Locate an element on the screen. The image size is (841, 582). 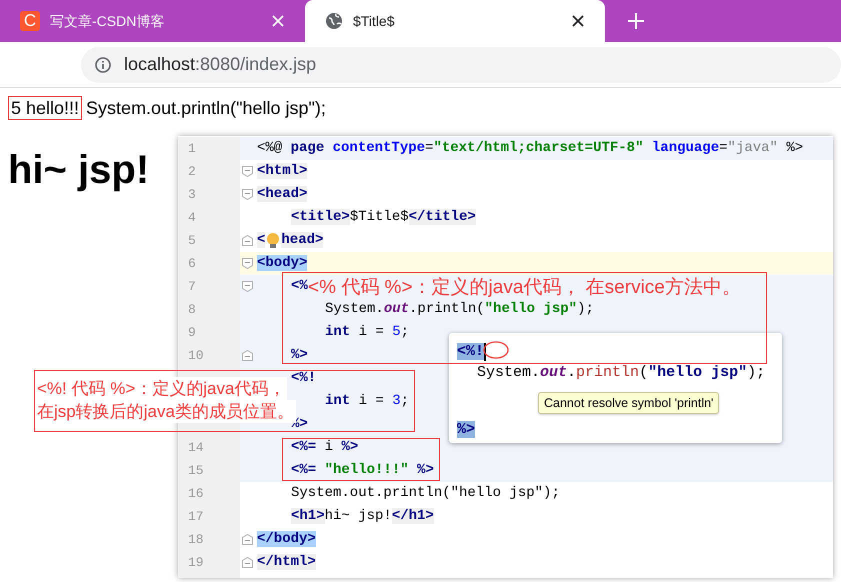
error-tooltip: Cannot resolve symbol 'println' is located at coordinates (629, 403).